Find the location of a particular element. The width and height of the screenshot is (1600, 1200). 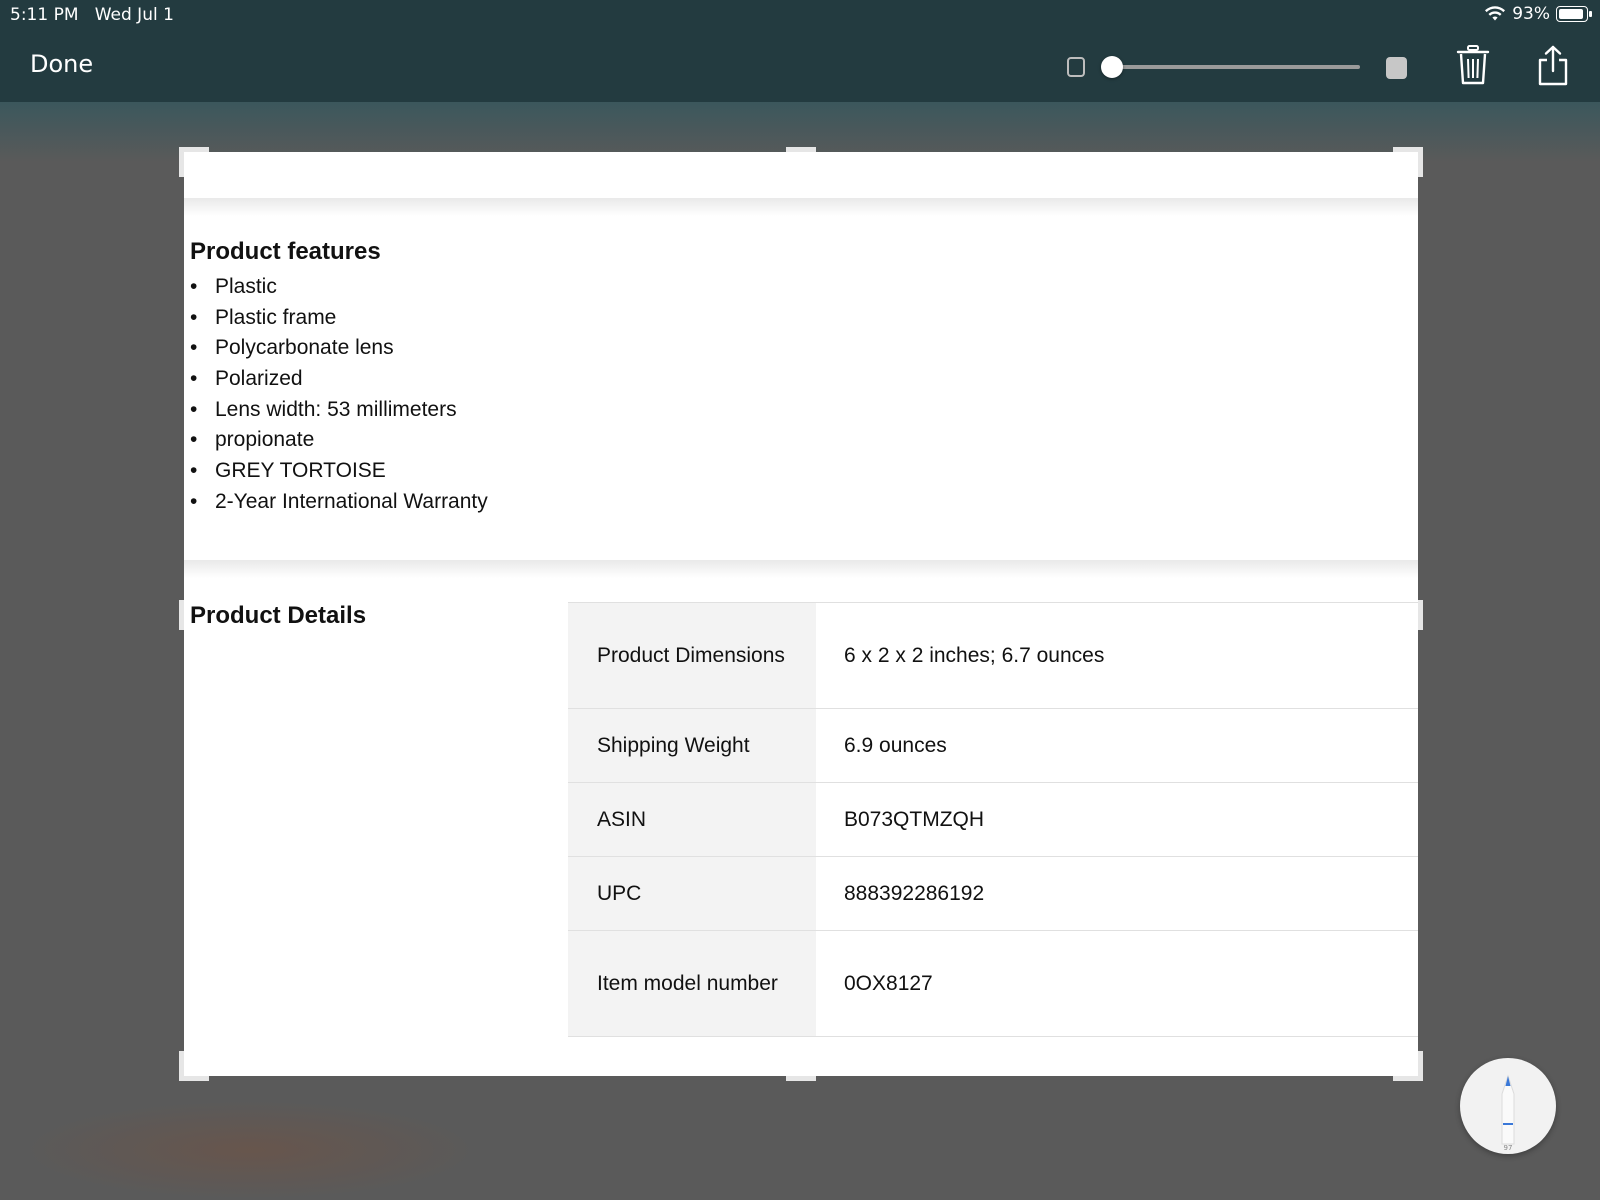

markup-toolbar: Done is located at coordinates (800, 66).